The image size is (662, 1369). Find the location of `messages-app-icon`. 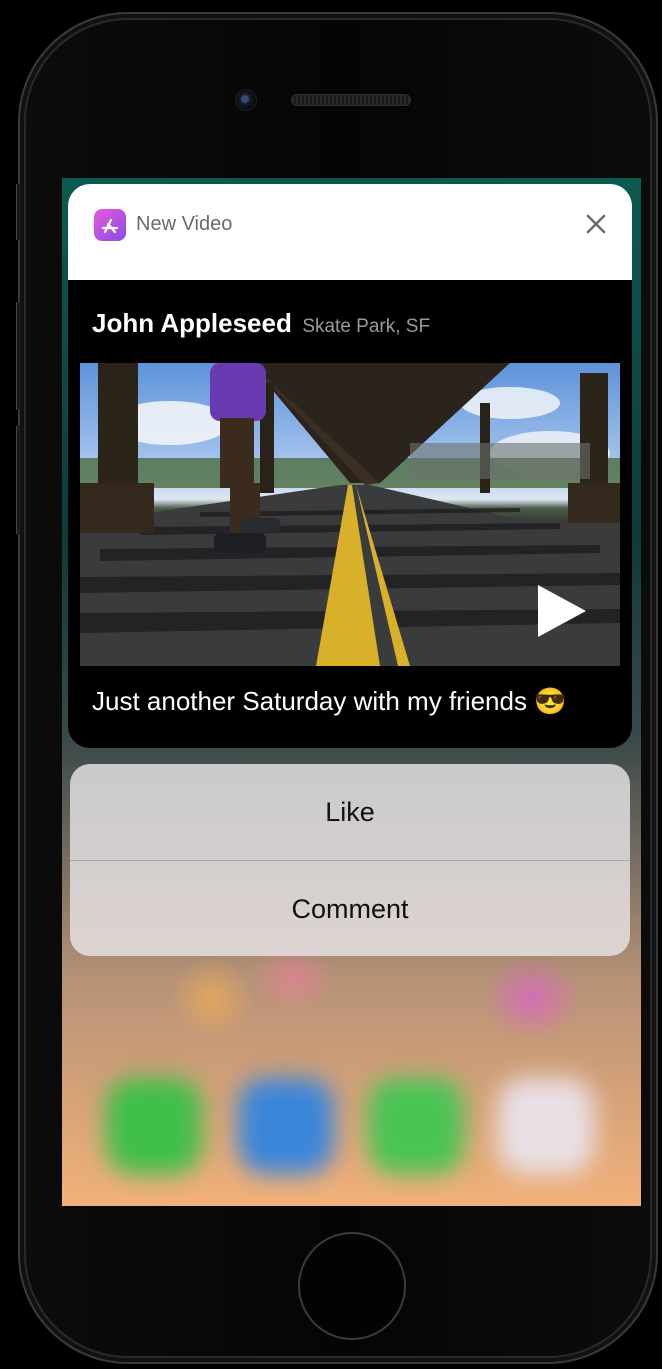

messages-app-icon is located at coordinates (416, 1126).